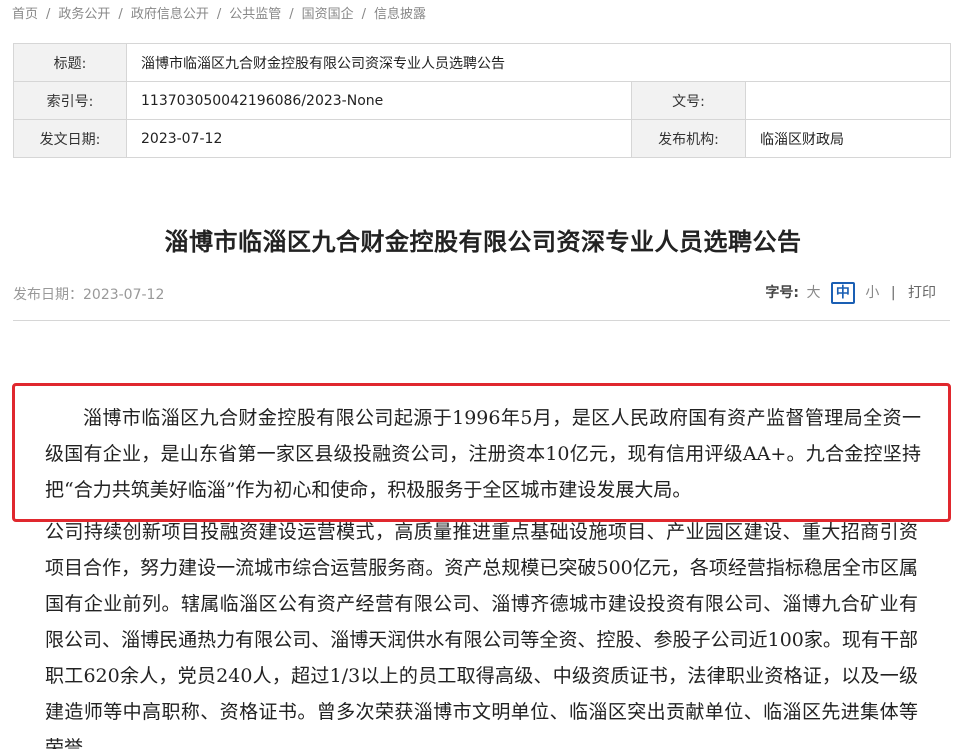 Image resolution: width=966 pixels, height=749 pixels. I want to click on breadcrumb: 首页 / 政务公开 / 政府信息公开 / 公共监管 / 国资国企 / 信息披露, so click(219, 12).